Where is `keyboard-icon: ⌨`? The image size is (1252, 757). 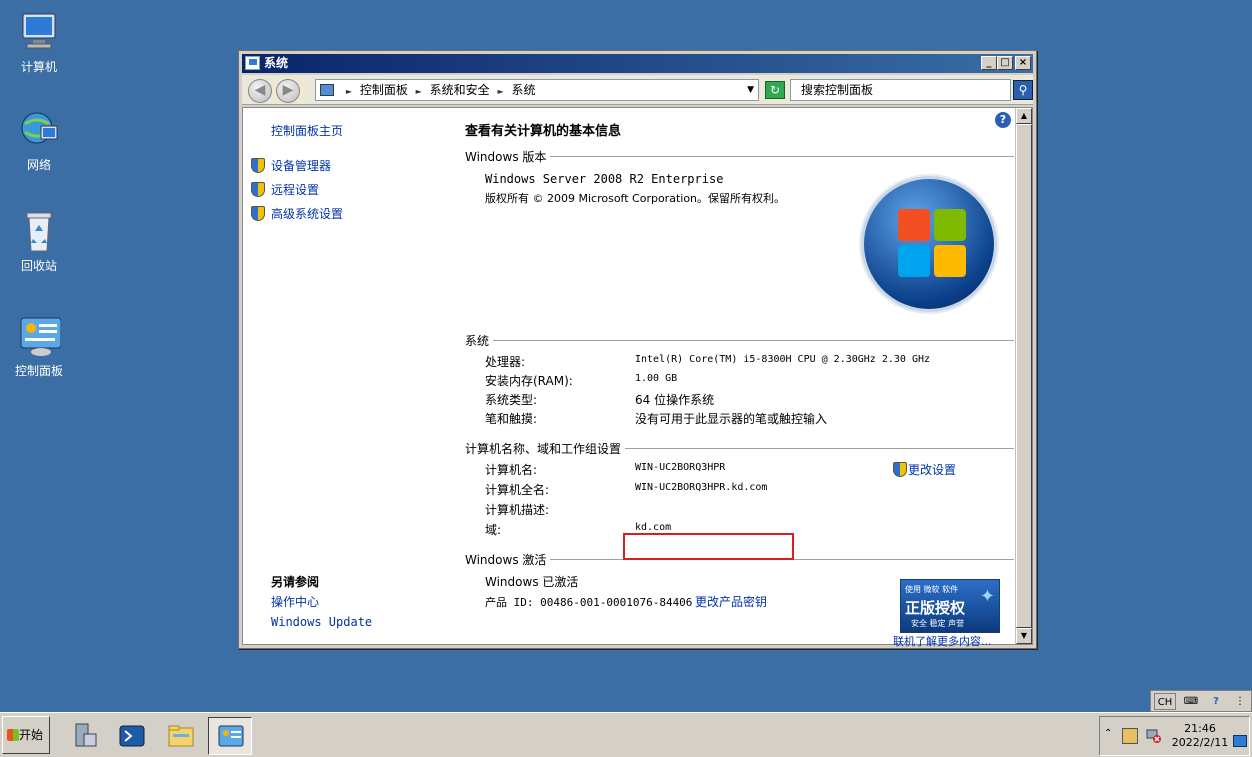 keyboard-icon: ⌨ is located at coordinates (1191, 701).